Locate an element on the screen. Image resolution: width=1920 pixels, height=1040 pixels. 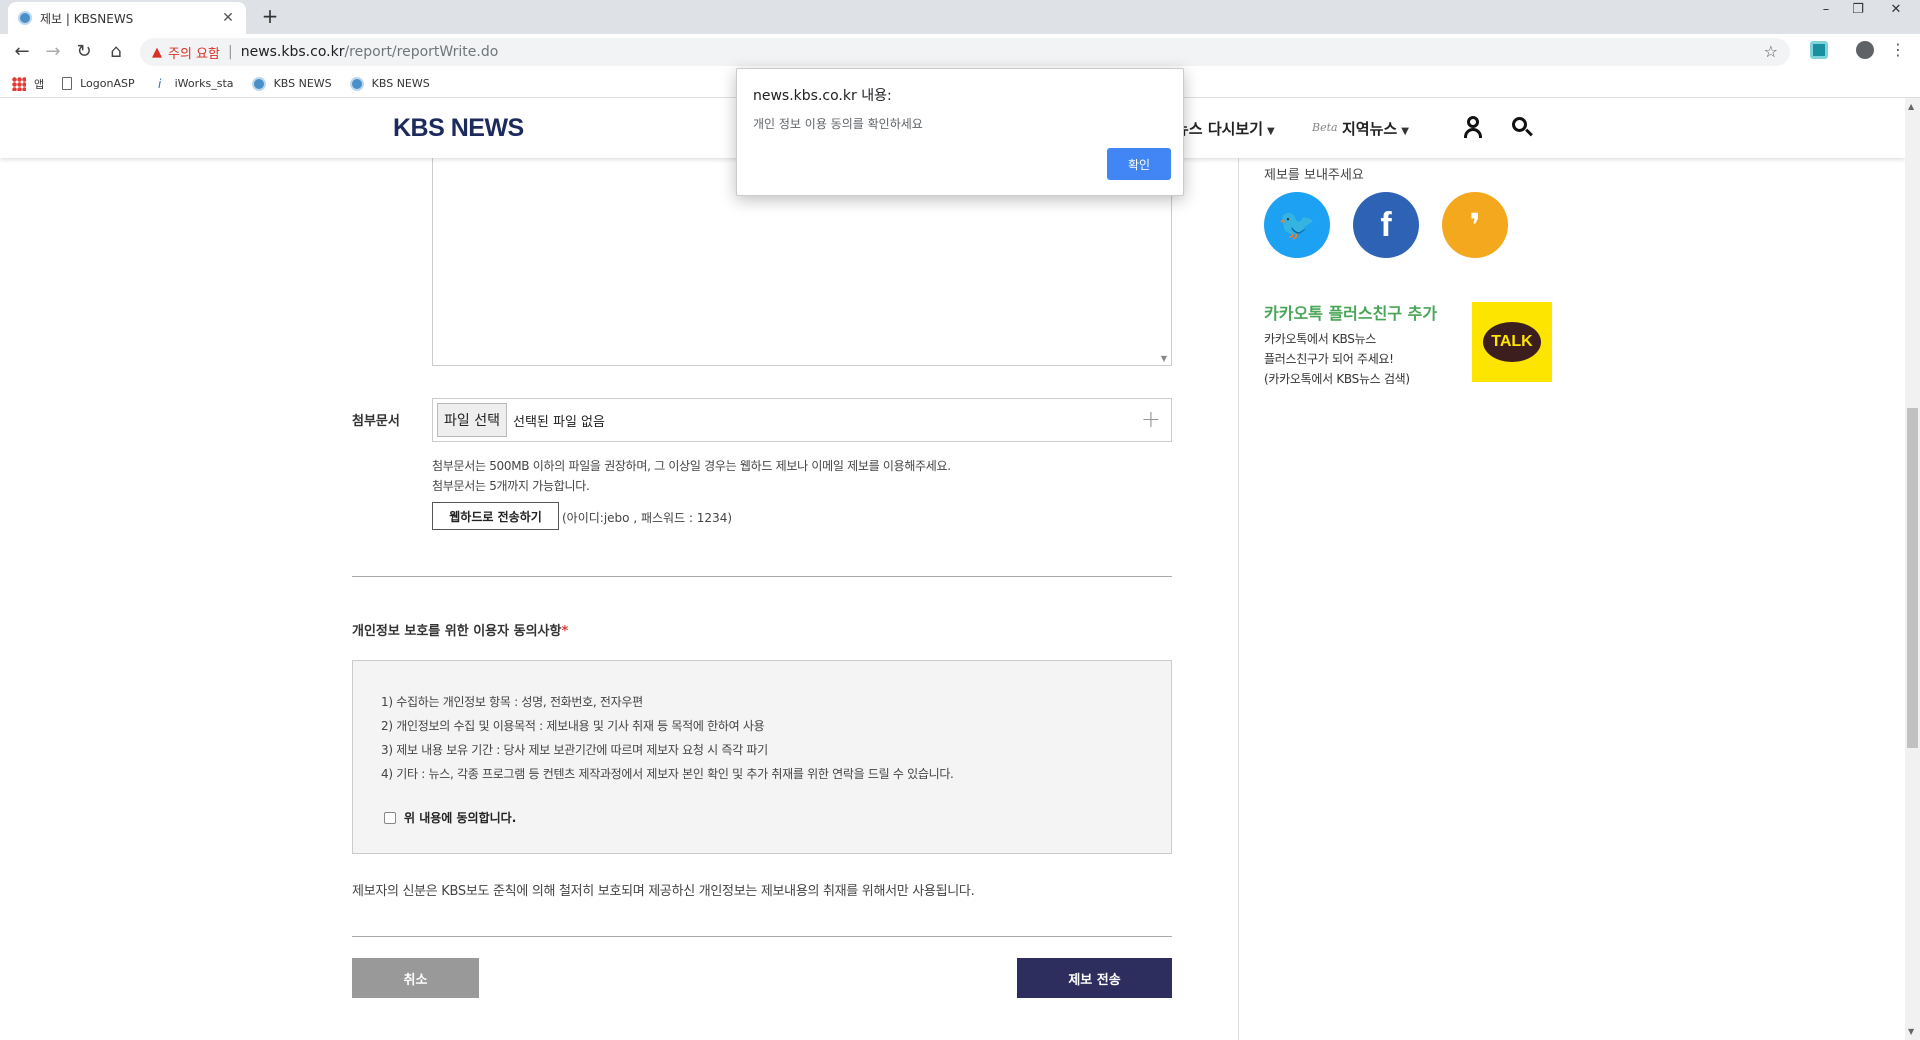
nav-news-replay-label: 뉴스 다시보기 is located at coordinates (1219, 129).